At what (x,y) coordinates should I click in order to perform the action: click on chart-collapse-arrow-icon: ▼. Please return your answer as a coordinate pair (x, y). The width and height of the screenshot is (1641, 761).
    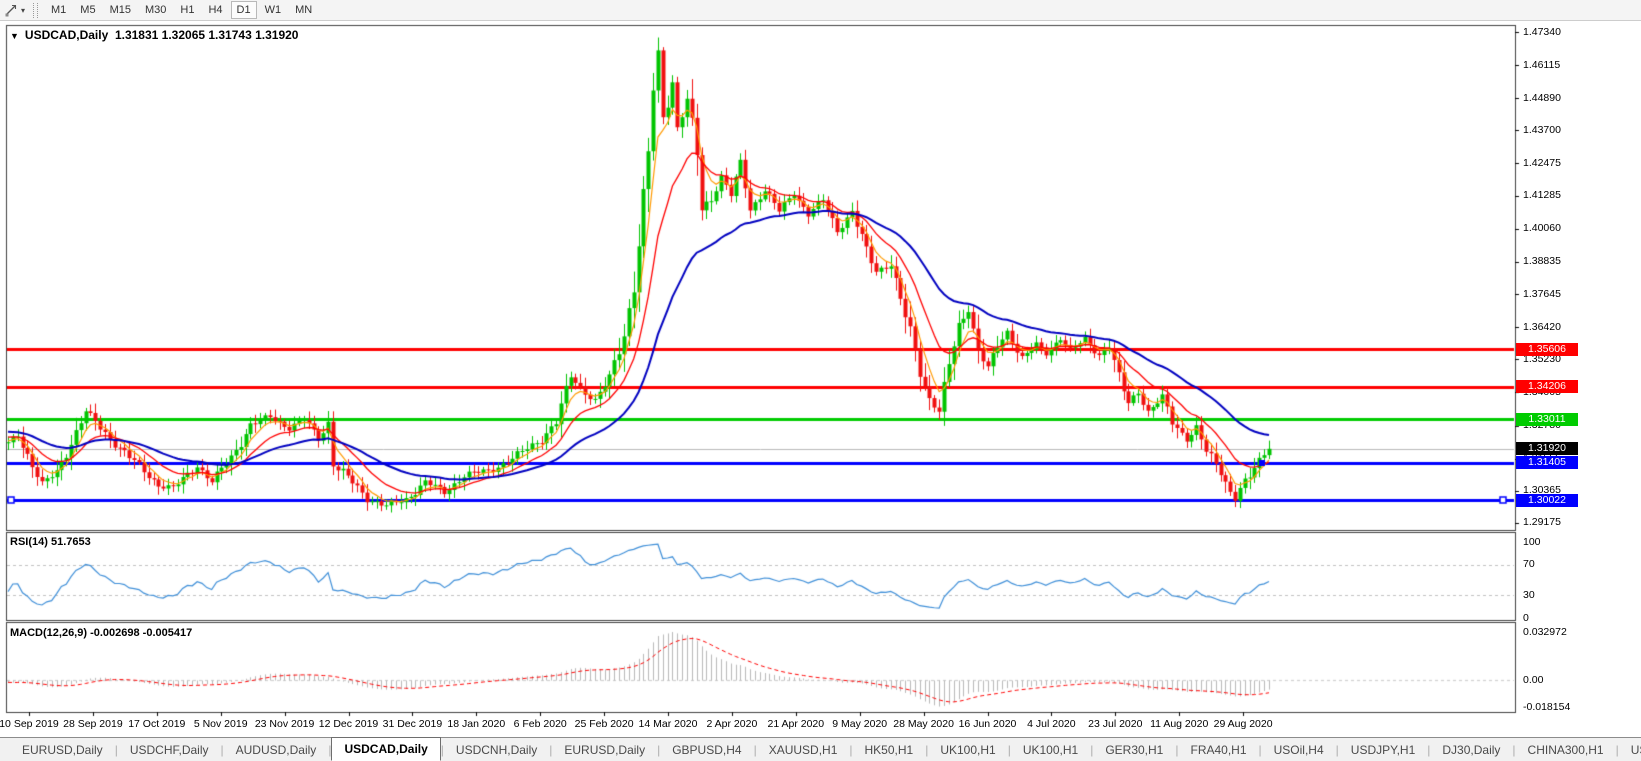
    Looking at the image, I should click on (14, 36).